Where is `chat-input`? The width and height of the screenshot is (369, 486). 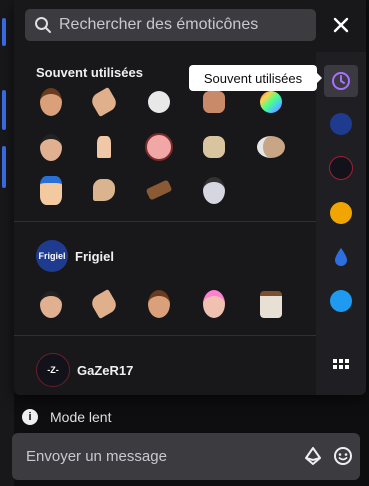
chat-input is located at coordinates (186, 456).